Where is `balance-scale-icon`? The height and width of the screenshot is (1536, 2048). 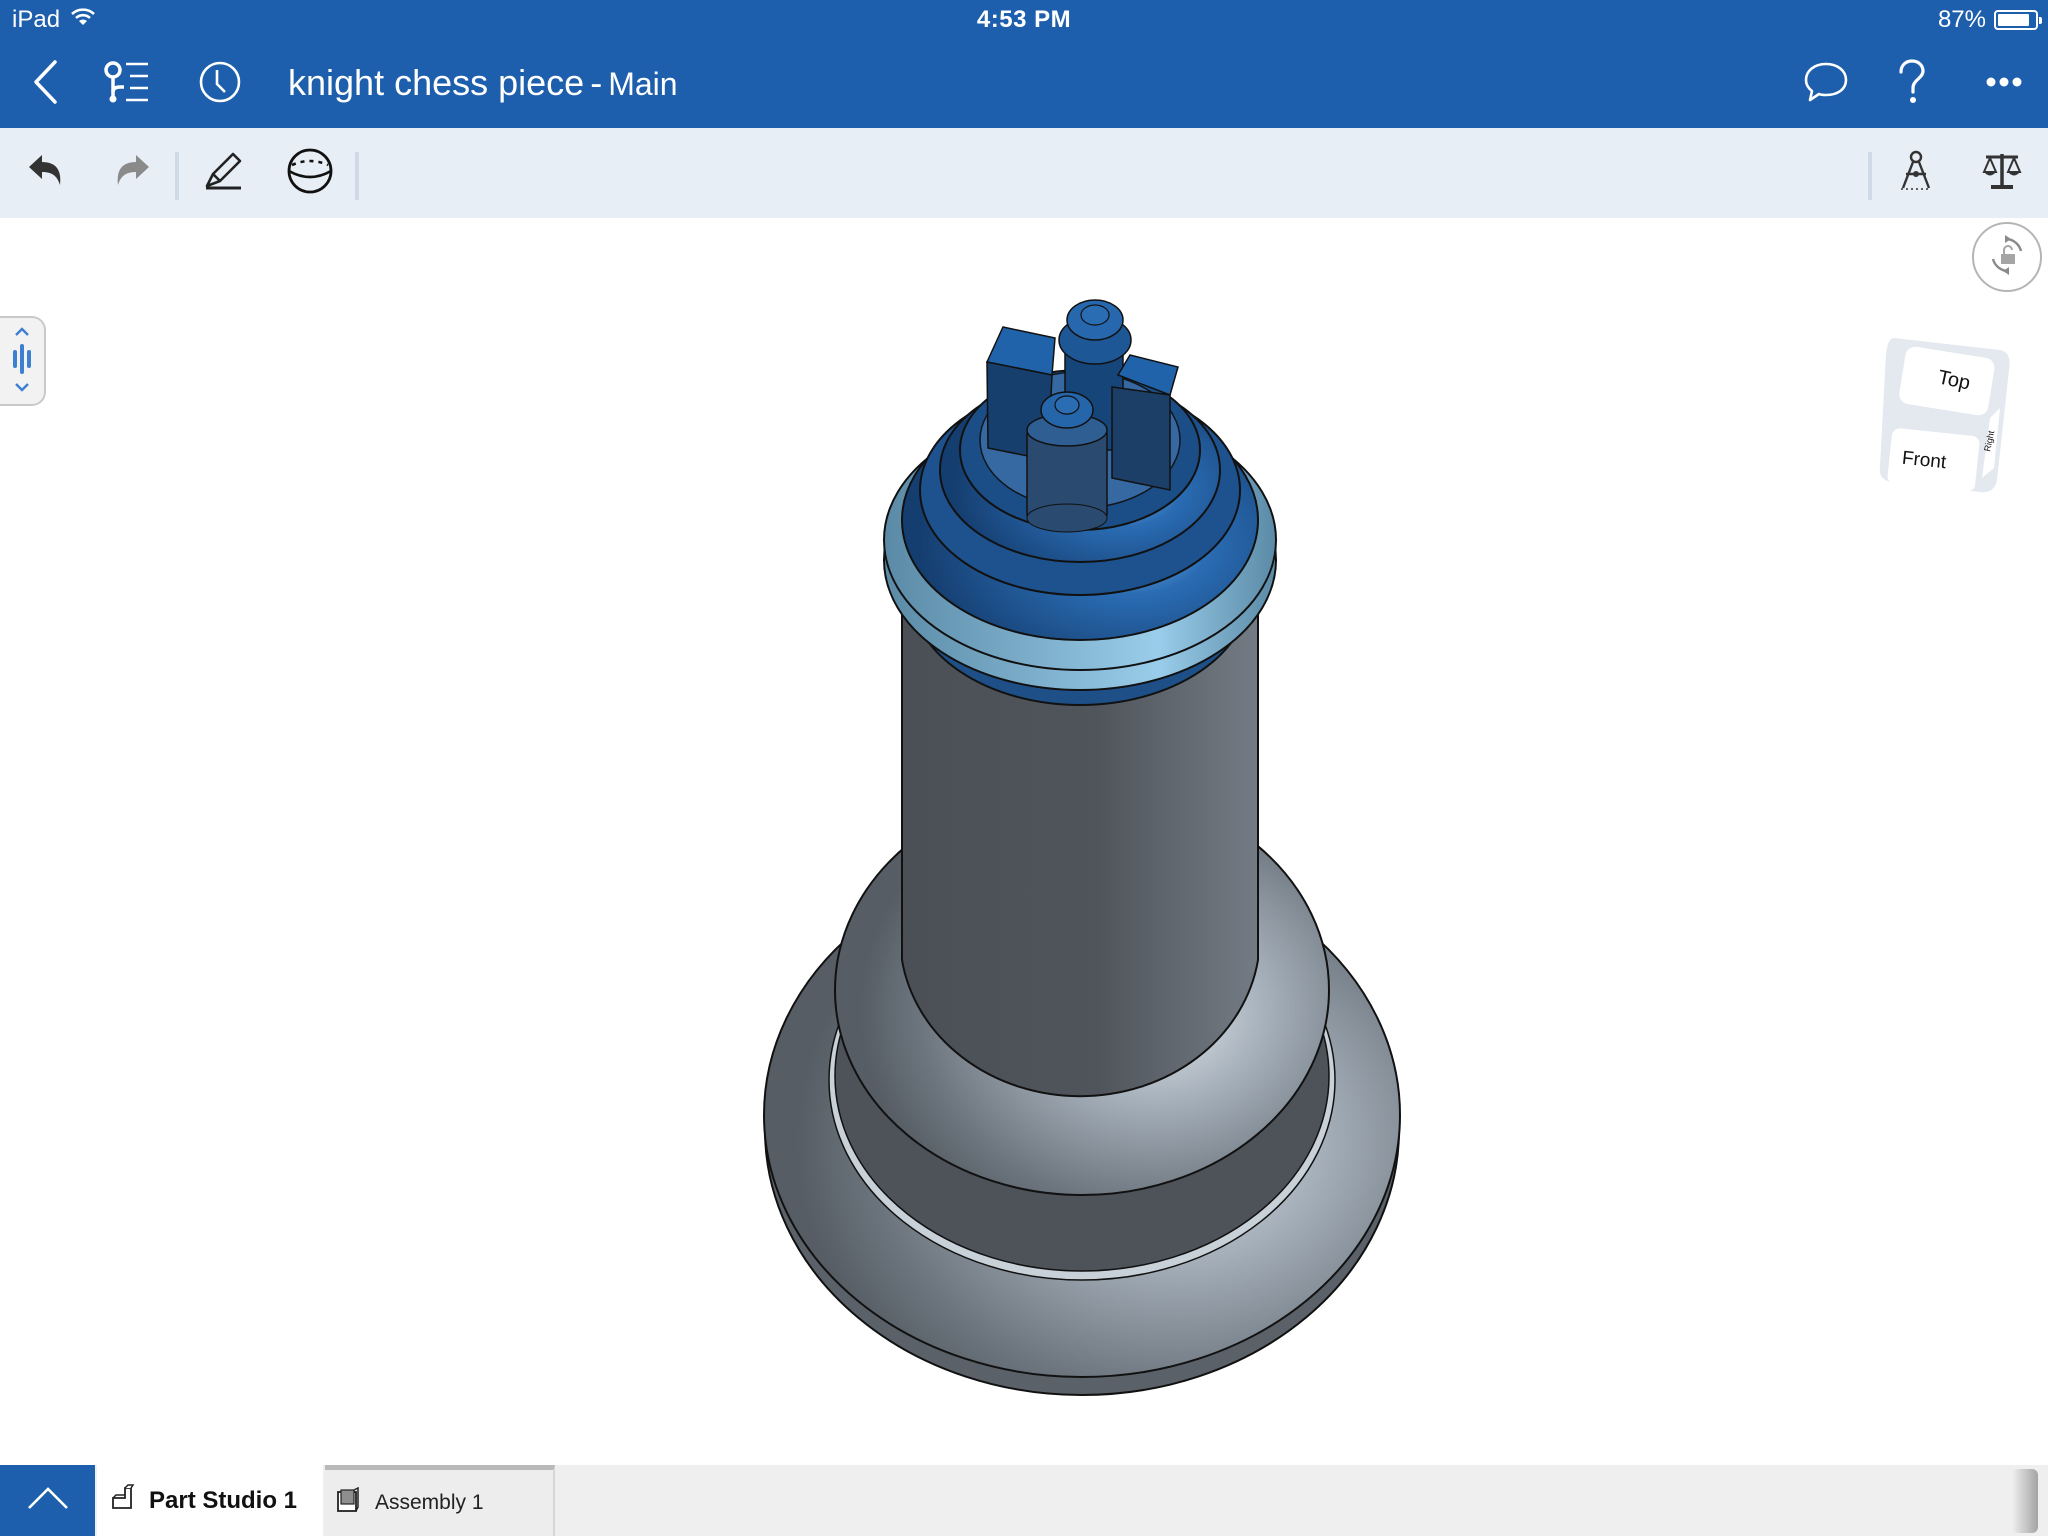
balance-scale-icon is located at coordinates (2002, 173).